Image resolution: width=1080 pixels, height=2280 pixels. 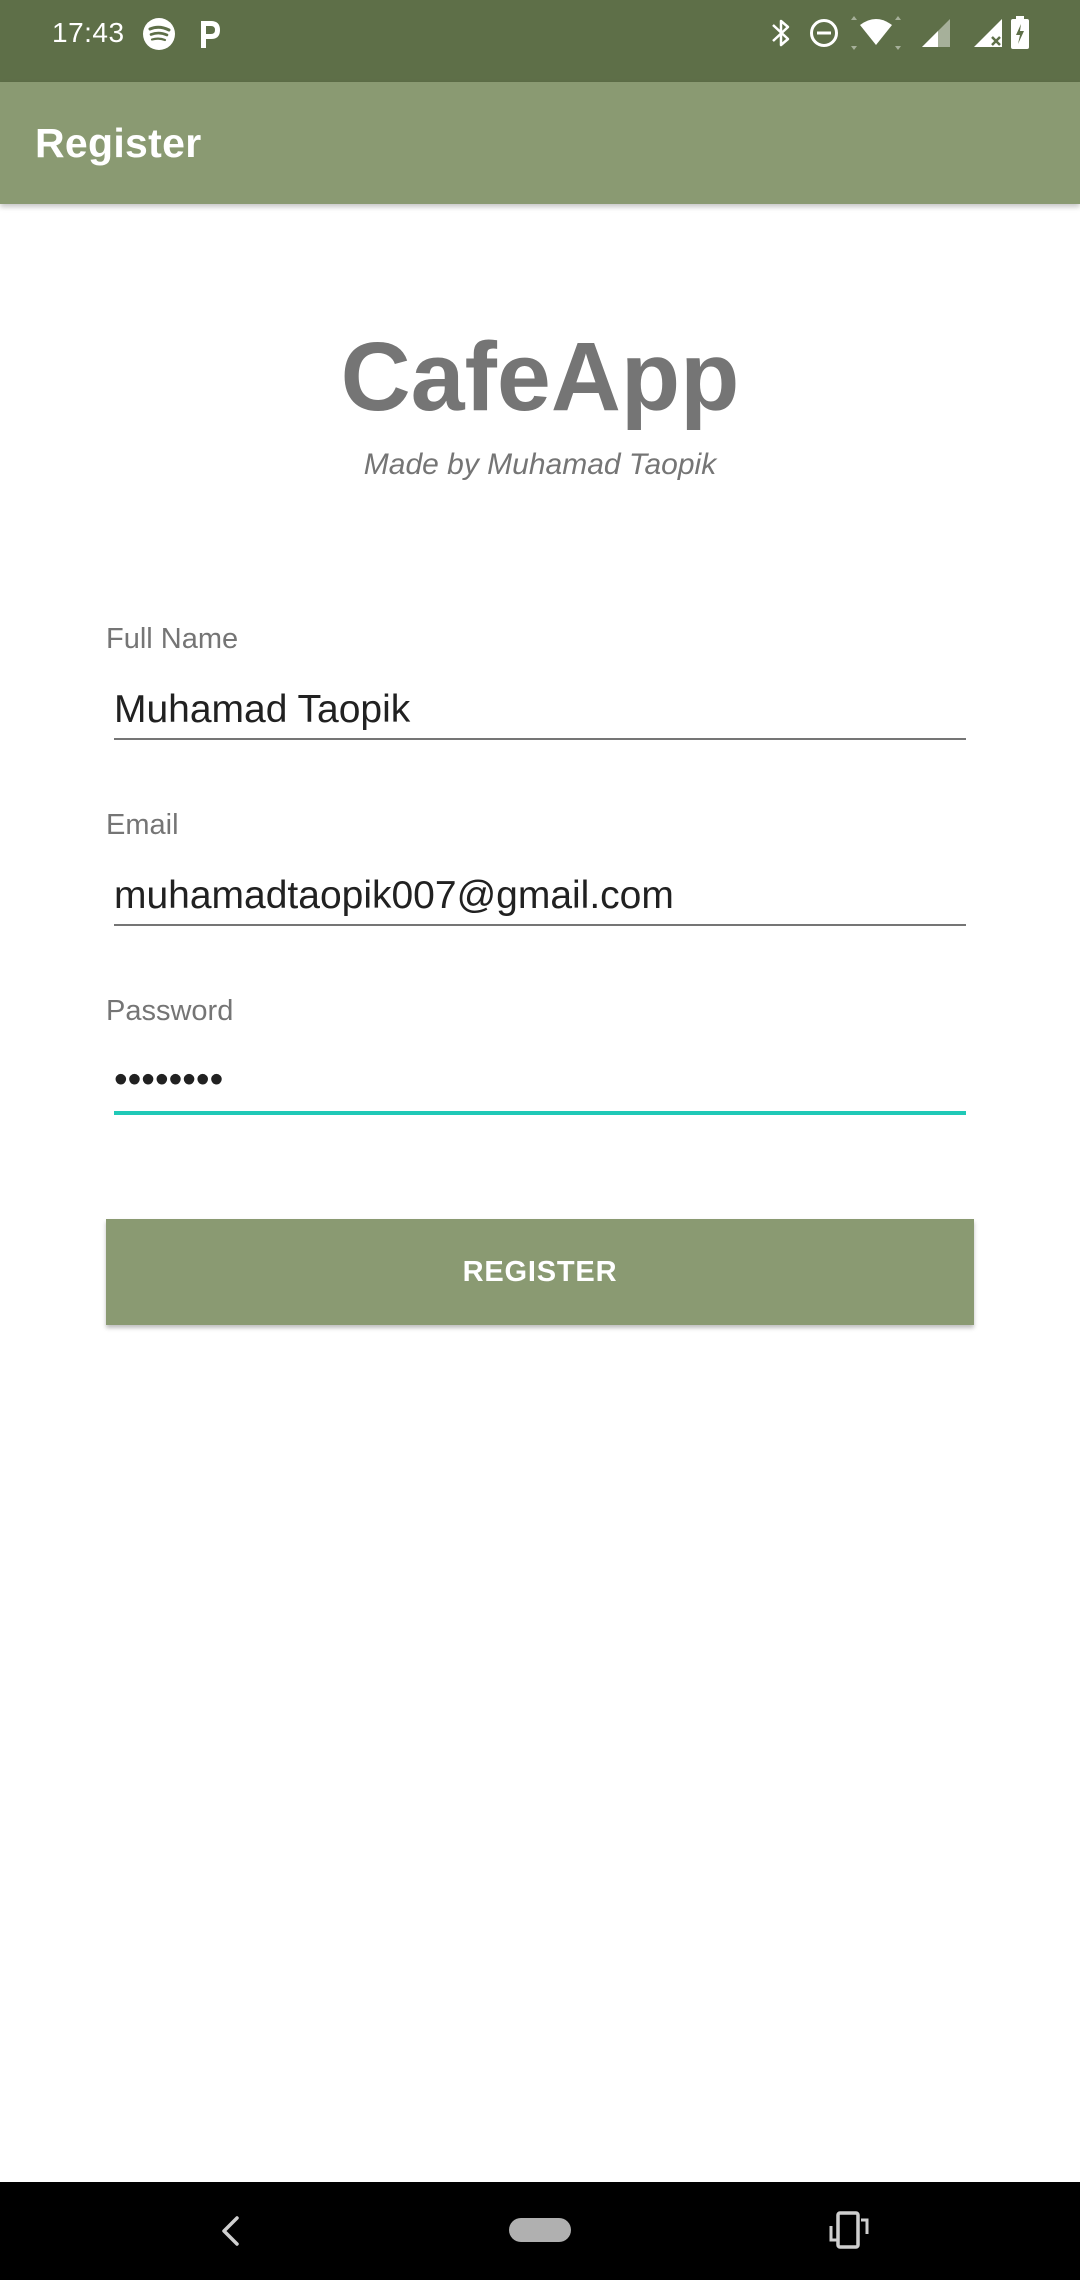 I want to click on home-pill-icon, so click(x=540, y=2230).